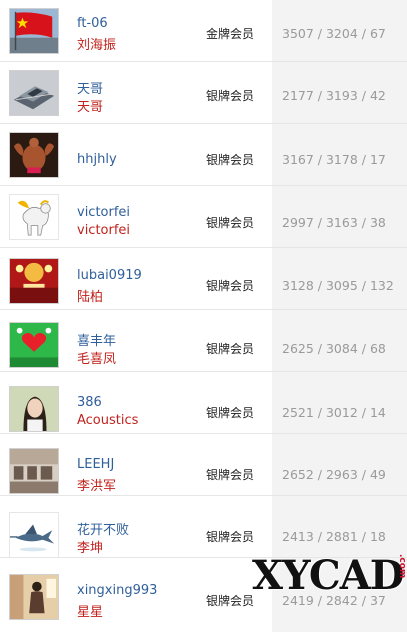  I want to click on watermark-suffix: .com, so click(402, 566).